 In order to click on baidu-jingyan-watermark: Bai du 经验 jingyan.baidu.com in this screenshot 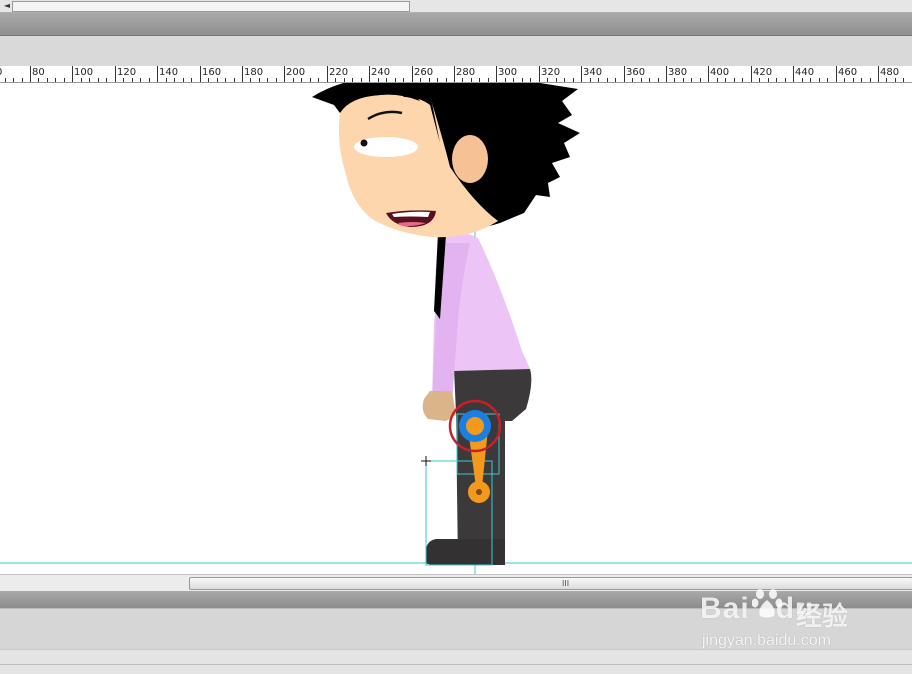, I will do `click(805, 618)`.